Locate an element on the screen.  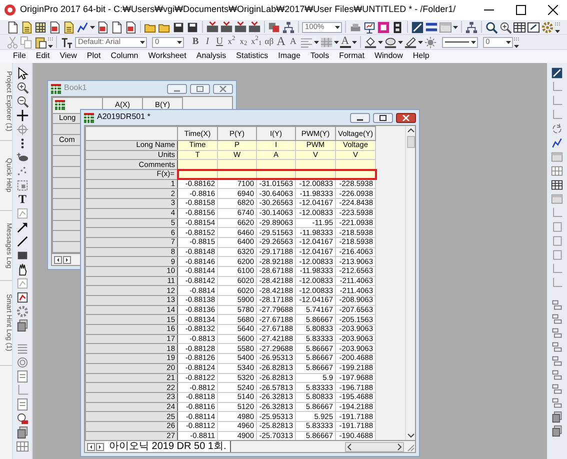
text-tool: T is located at coordinates (22, 199).